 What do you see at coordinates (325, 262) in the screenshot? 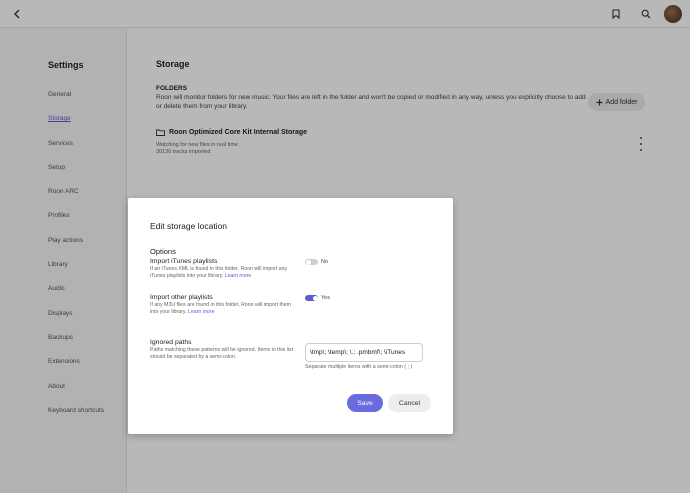
I see `itunes-toggle-state: No` at bounding box center [325, 262].